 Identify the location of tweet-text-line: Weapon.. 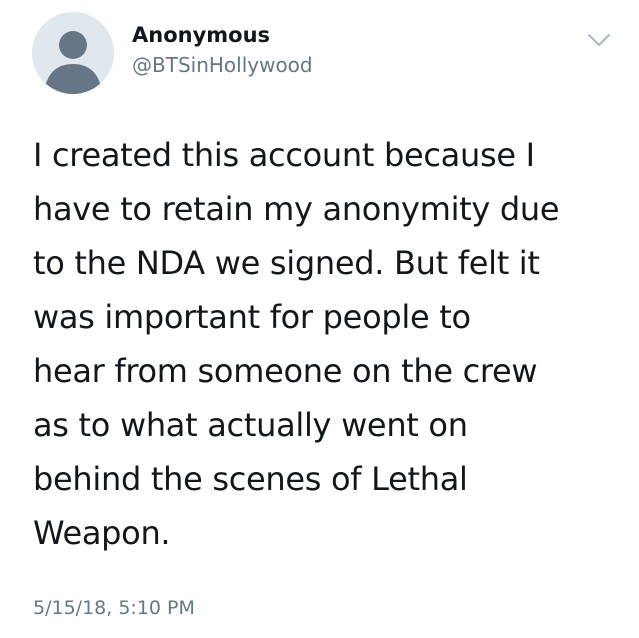
(102, 533).